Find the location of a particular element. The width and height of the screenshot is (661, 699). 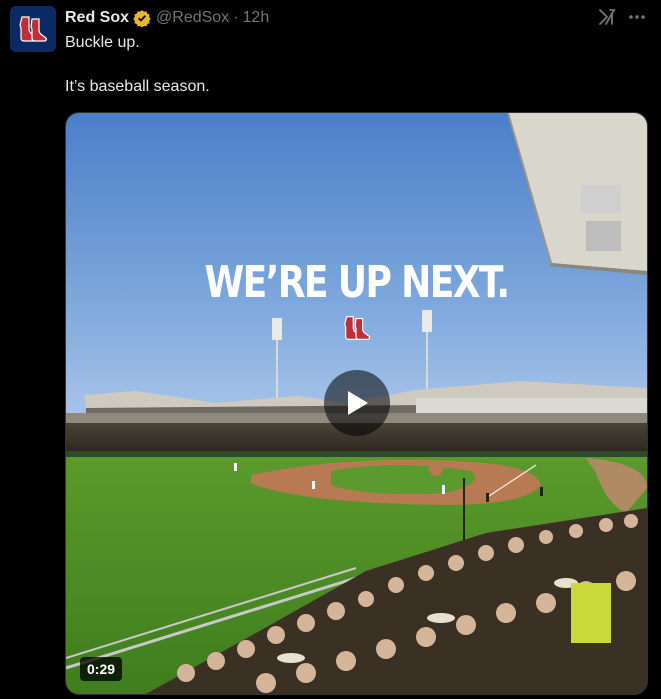

grok-icon is located at coordinates (607, 17).